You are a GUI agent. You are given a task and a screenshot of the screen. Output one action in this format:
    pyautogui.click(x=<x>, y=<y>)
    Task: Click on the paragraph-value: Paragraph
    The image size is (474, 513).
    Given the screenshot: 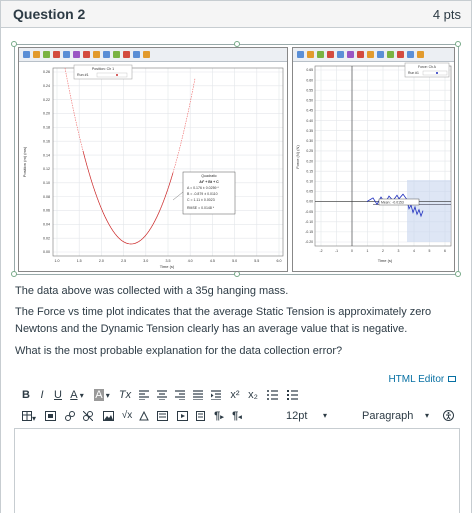 What is the action you would take?
    pyautogui.click(x=388, y=416)
    